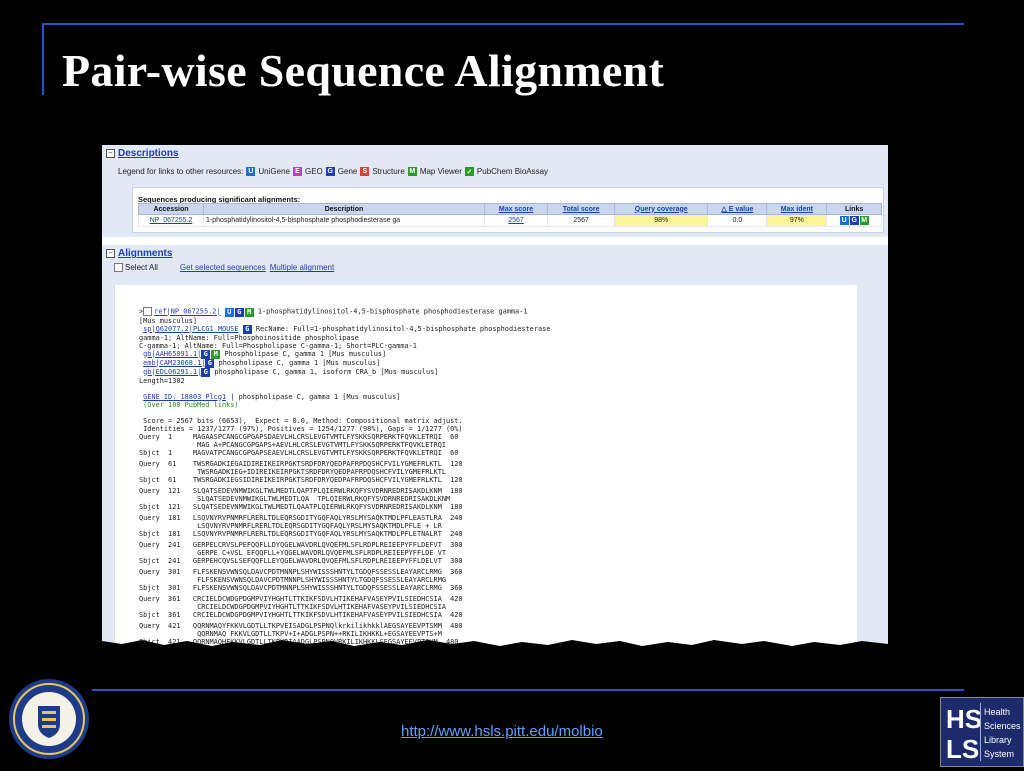 The height and width of the screenshot is (771, 1024). What do you see at coordinates (516, 220) in the screenshot?
I see `max-score-link: 2567` at bounding box center [516, 220].